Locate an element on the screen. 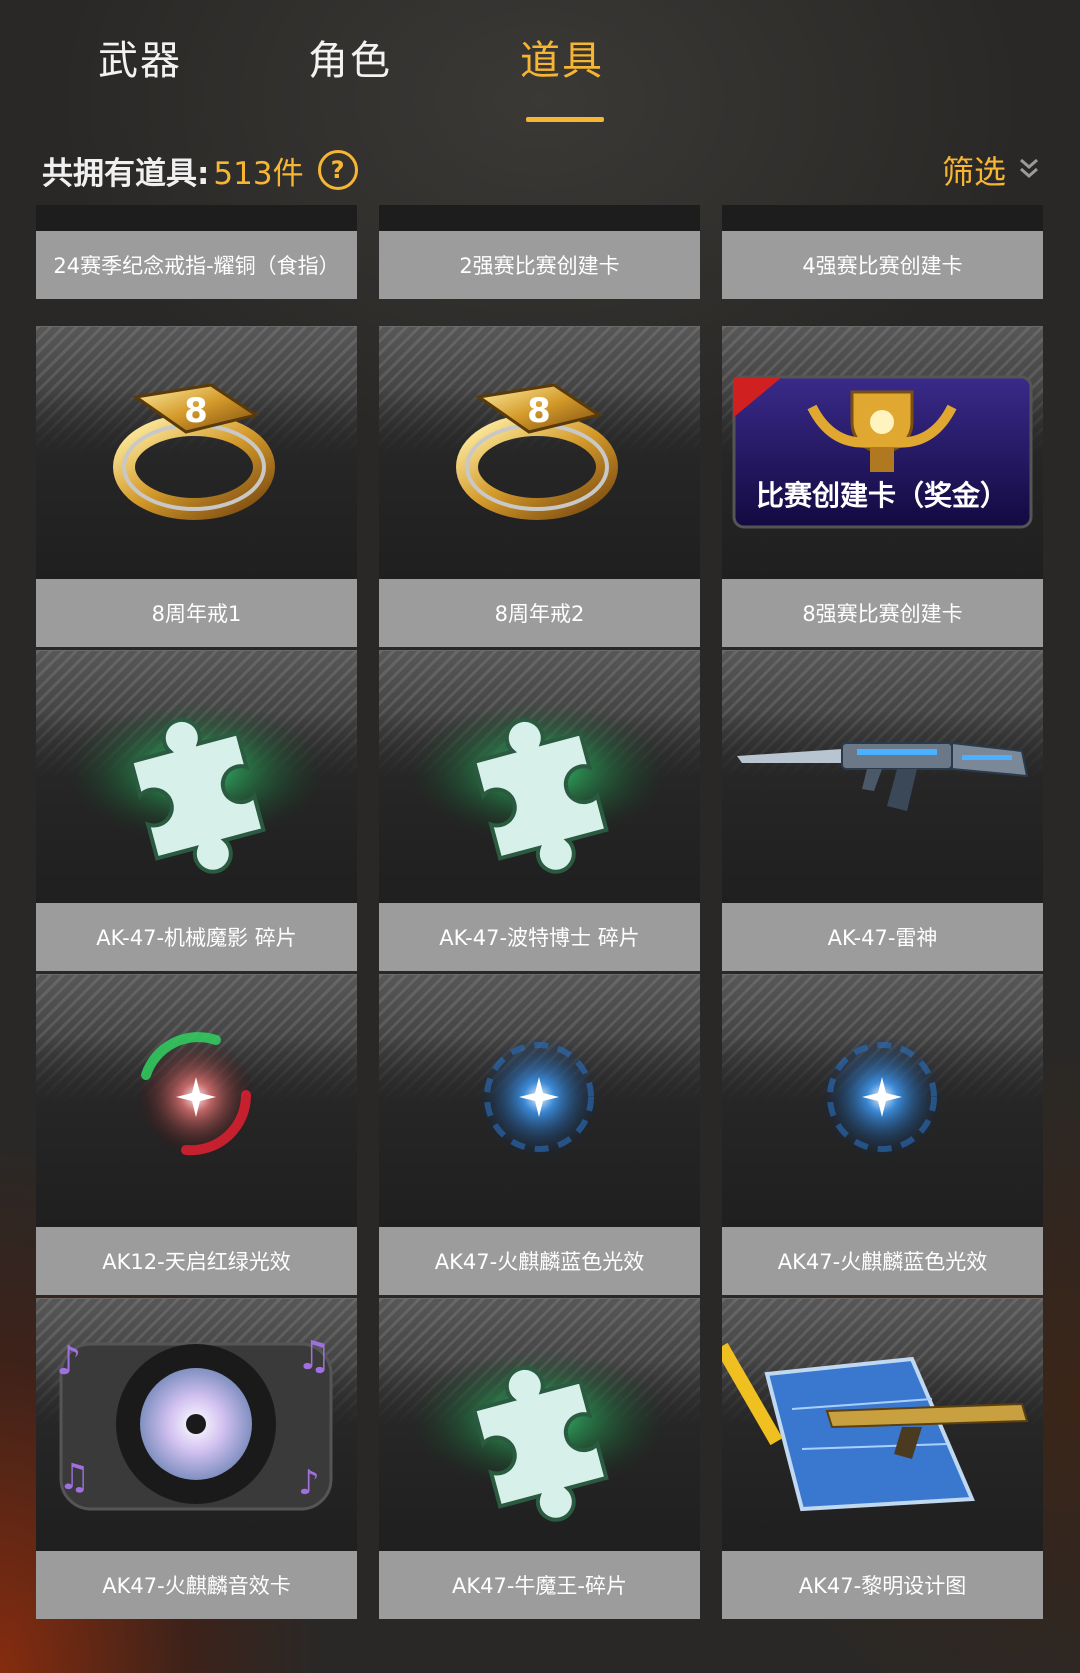 The width and height of the screenshot is (1080, 1673). item-name: AK-47-雷神 is located at coordinates (882, 937).